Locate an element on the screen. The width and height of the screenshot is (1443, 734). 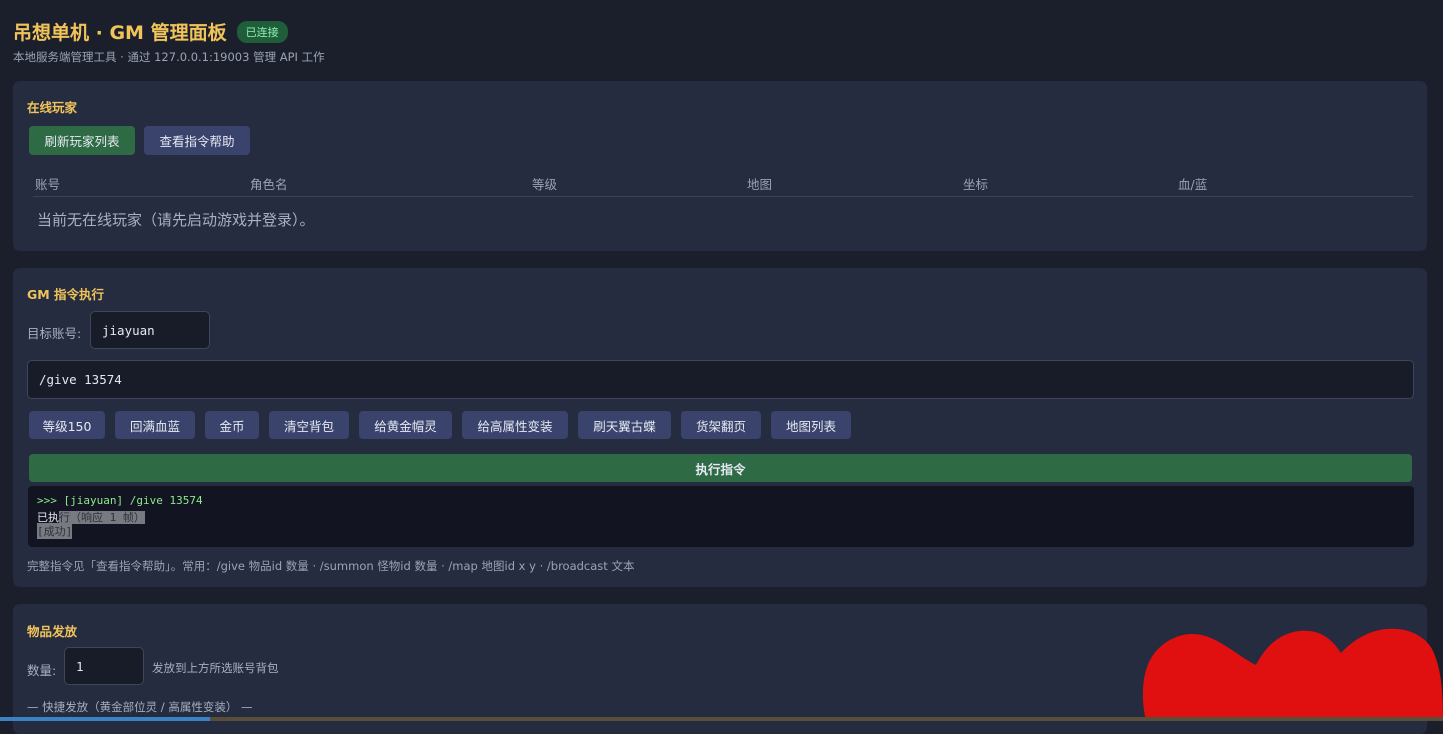
bottom-strip-accent is located at coordinates (105, 719).